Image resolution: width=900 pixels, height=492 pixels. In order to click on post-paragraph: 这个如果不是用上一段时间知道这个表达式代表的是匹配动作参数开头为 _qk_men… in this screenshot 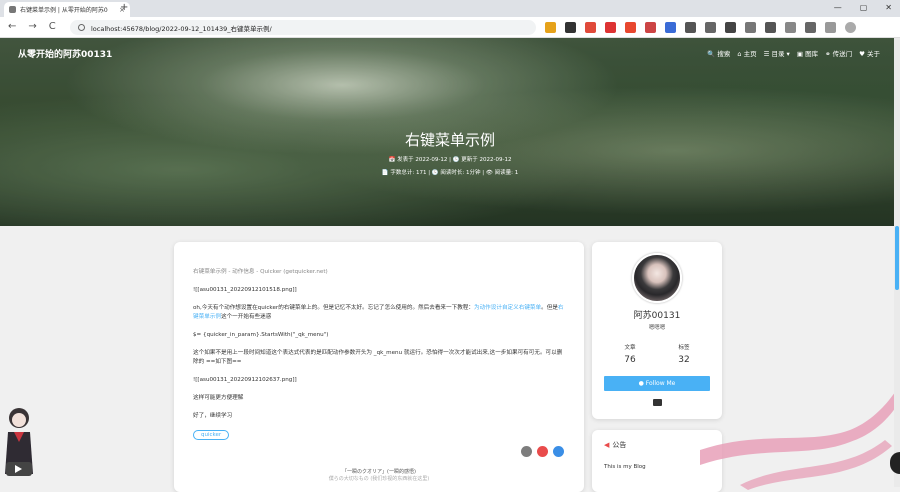, I will do `click(378, 357)`.